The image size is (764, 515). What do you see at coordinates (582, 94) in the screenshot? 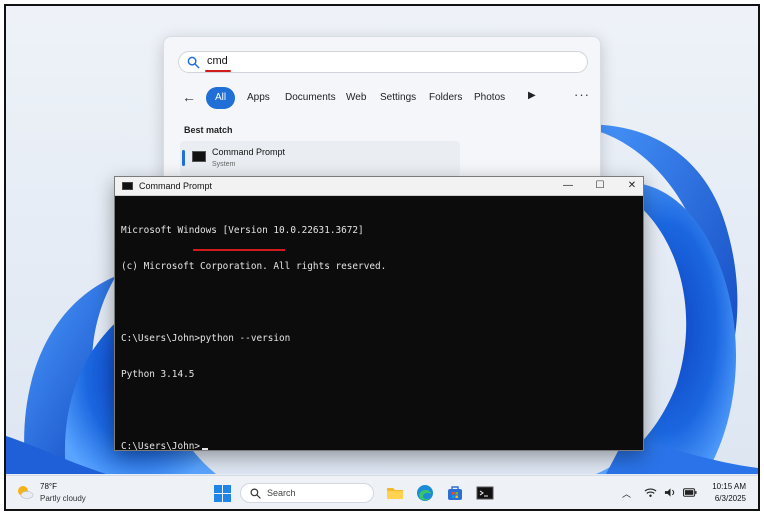
I see `more-icon: ···` at bounding box center [582, 94].